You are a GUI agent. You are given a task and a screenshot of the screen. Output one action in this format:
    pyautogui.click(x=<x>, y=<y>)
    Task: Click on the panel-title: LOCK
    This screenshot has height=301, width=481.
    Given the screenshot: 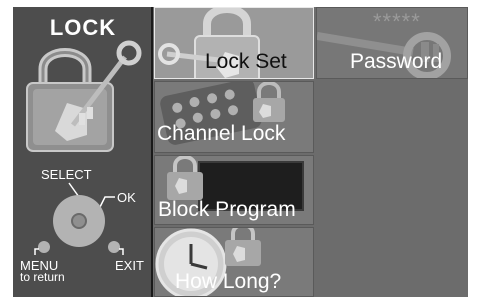 What is the action you would take?
    pyautogui.click(x=83, y=27)
    